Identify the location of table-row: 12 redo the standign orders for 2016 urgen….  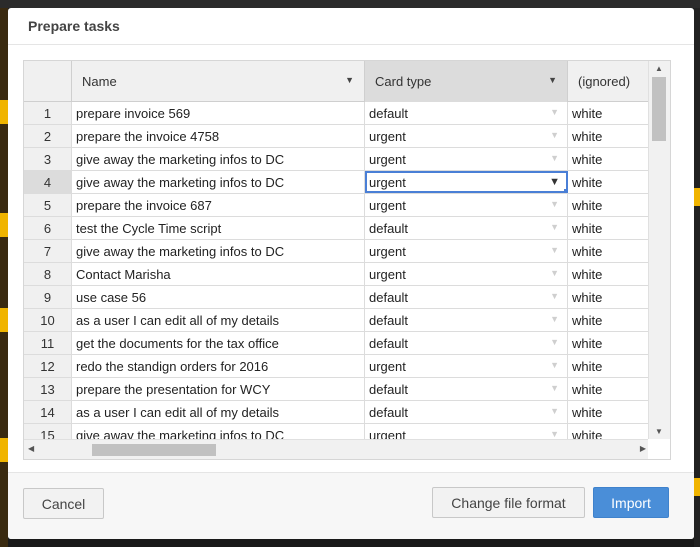
(336, 366).